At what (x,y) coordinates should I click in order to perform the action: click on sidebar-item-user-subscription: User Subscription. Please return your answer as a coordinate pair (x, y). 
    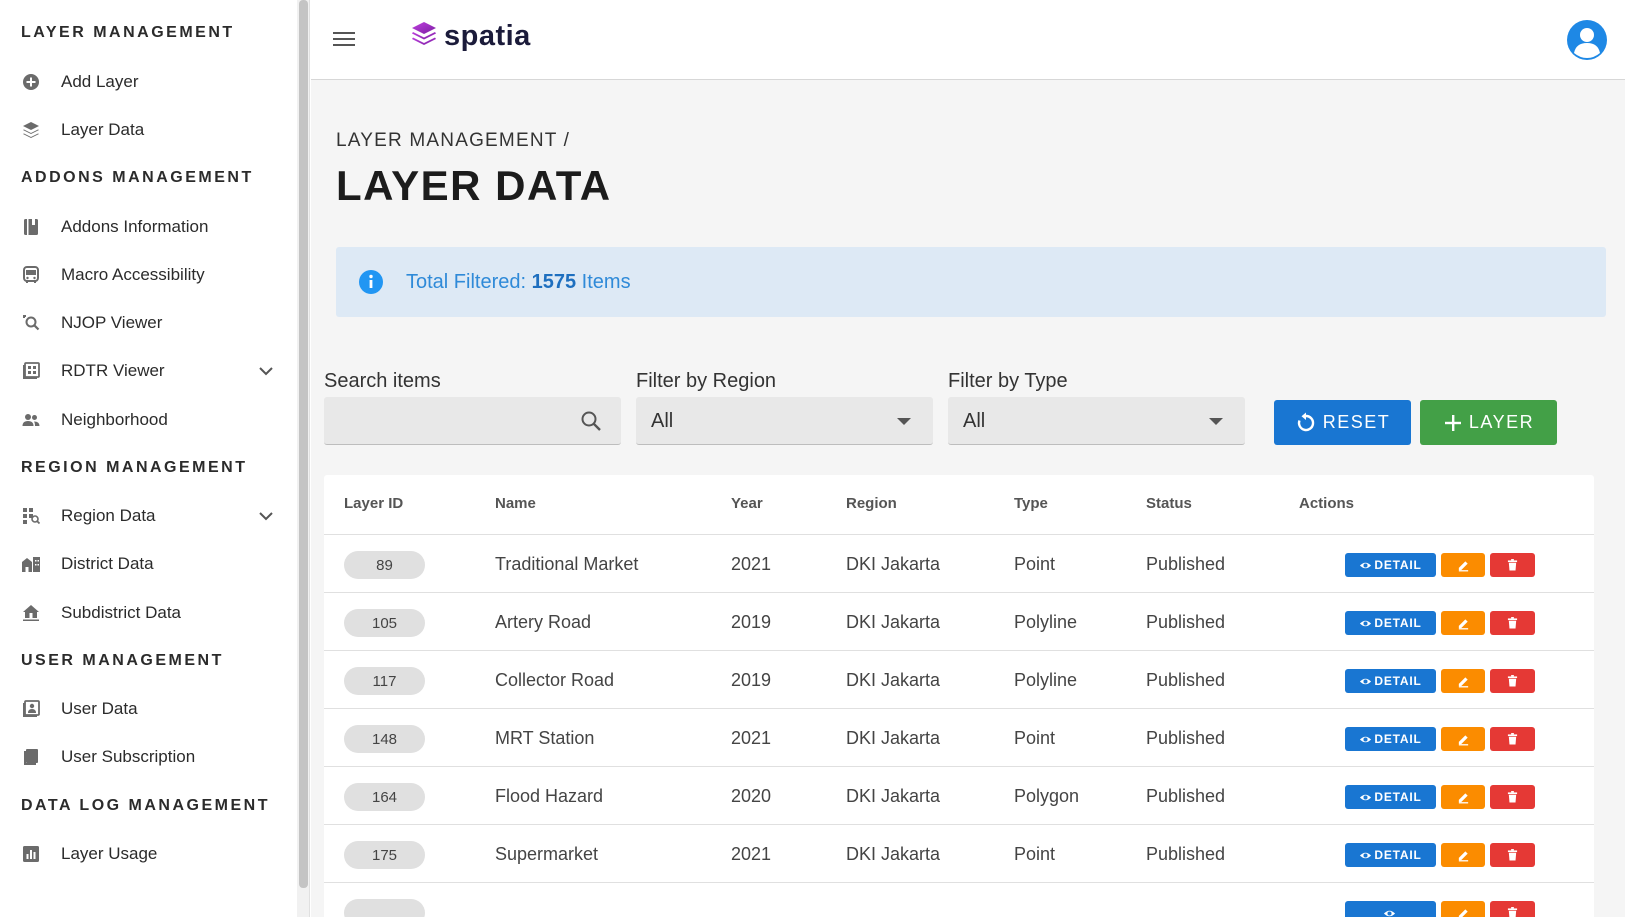
    Looking at the image, I should click on (148, 757).